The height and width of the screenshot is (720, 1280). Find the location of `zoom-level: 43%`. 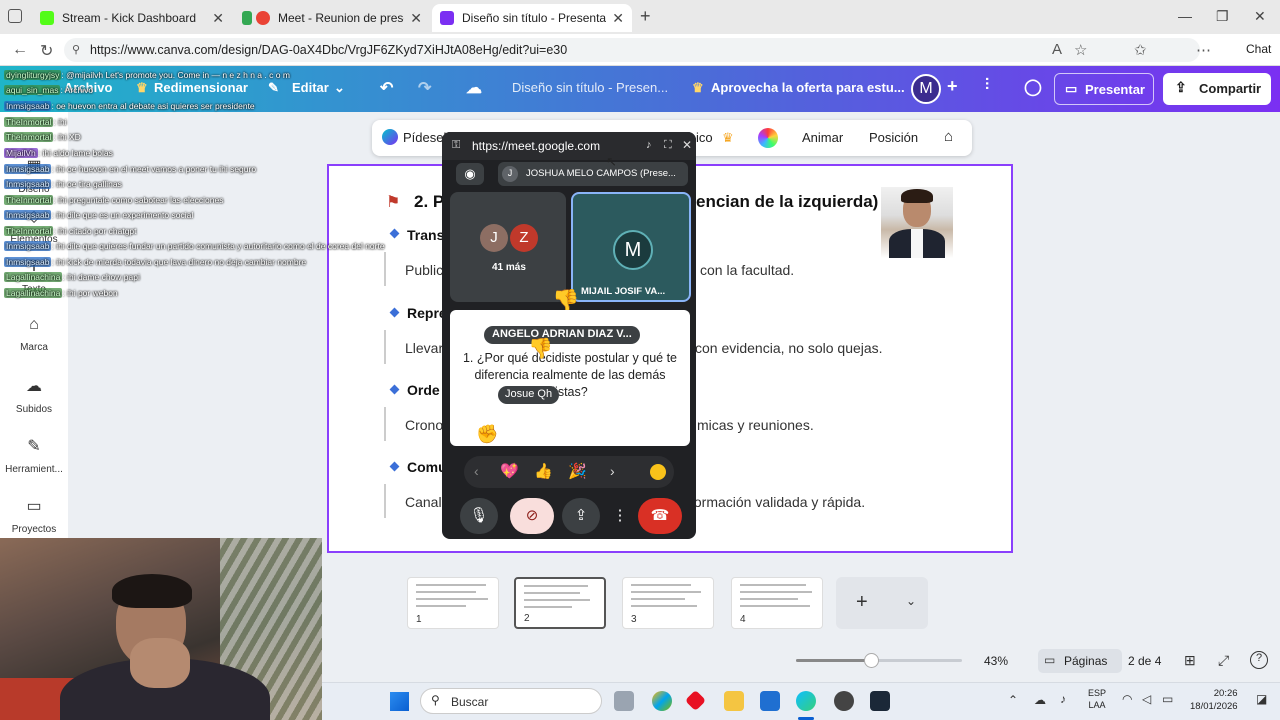

zoom-level: 43% is located at coordinates (996, 661).